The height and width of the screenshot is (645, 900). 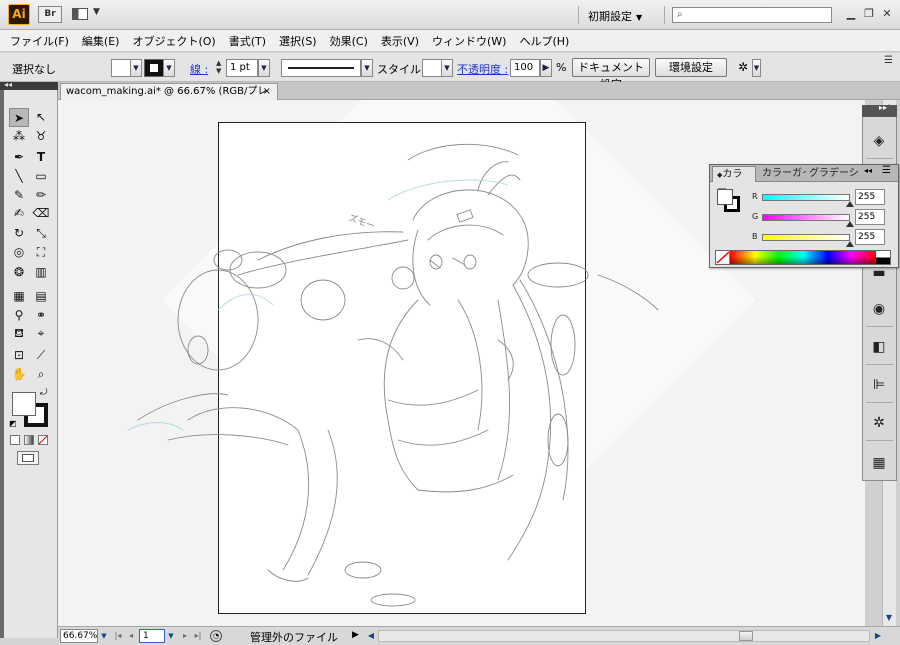 What do you see at coordinates (198, 636) in the screenshot?
I see `last-page-icon: ▸|` at bounding box center [198, 636].